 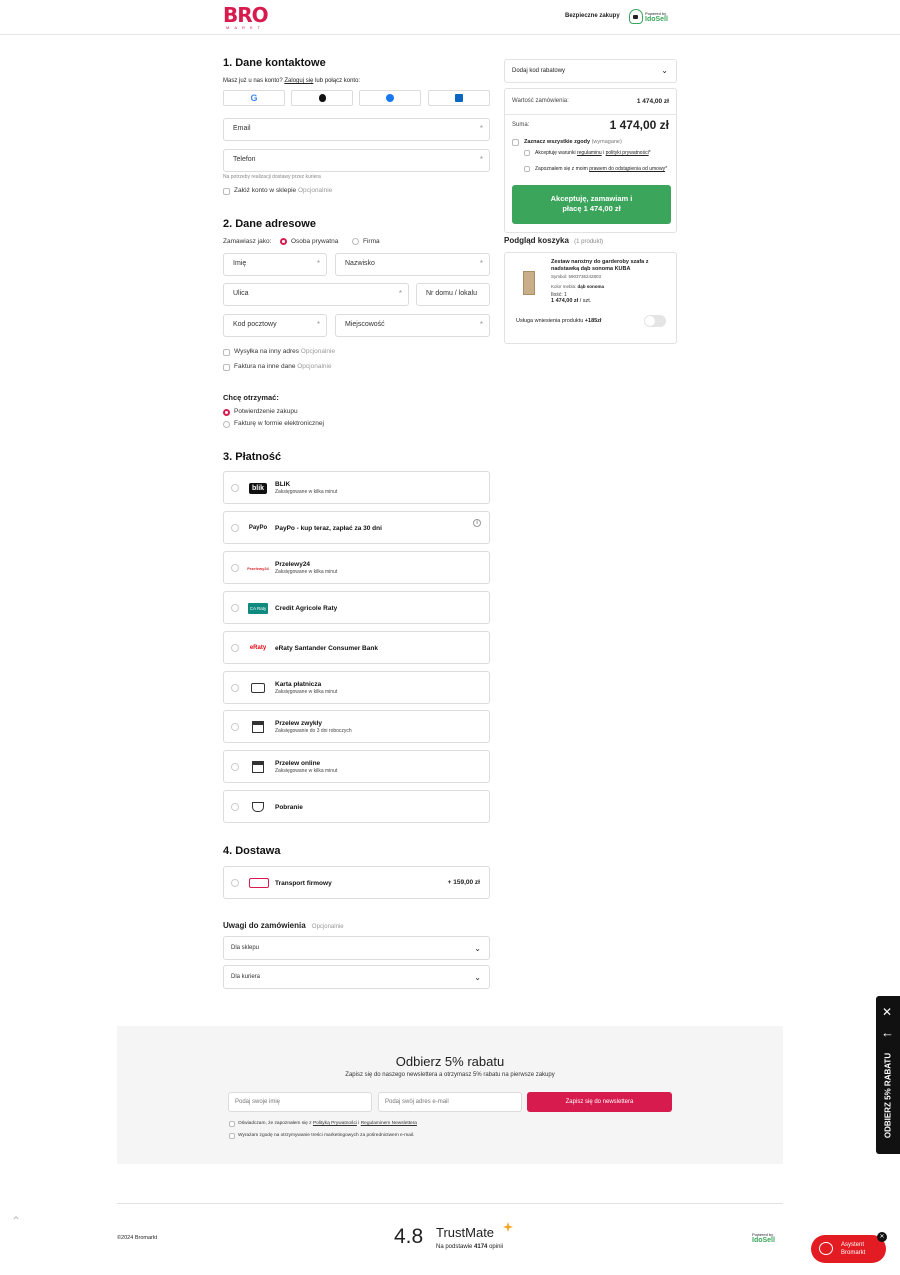 I want to click on payment-option-credit-agricole: CA Raty Credit Agricole Raty, so click(x=356, y=607).